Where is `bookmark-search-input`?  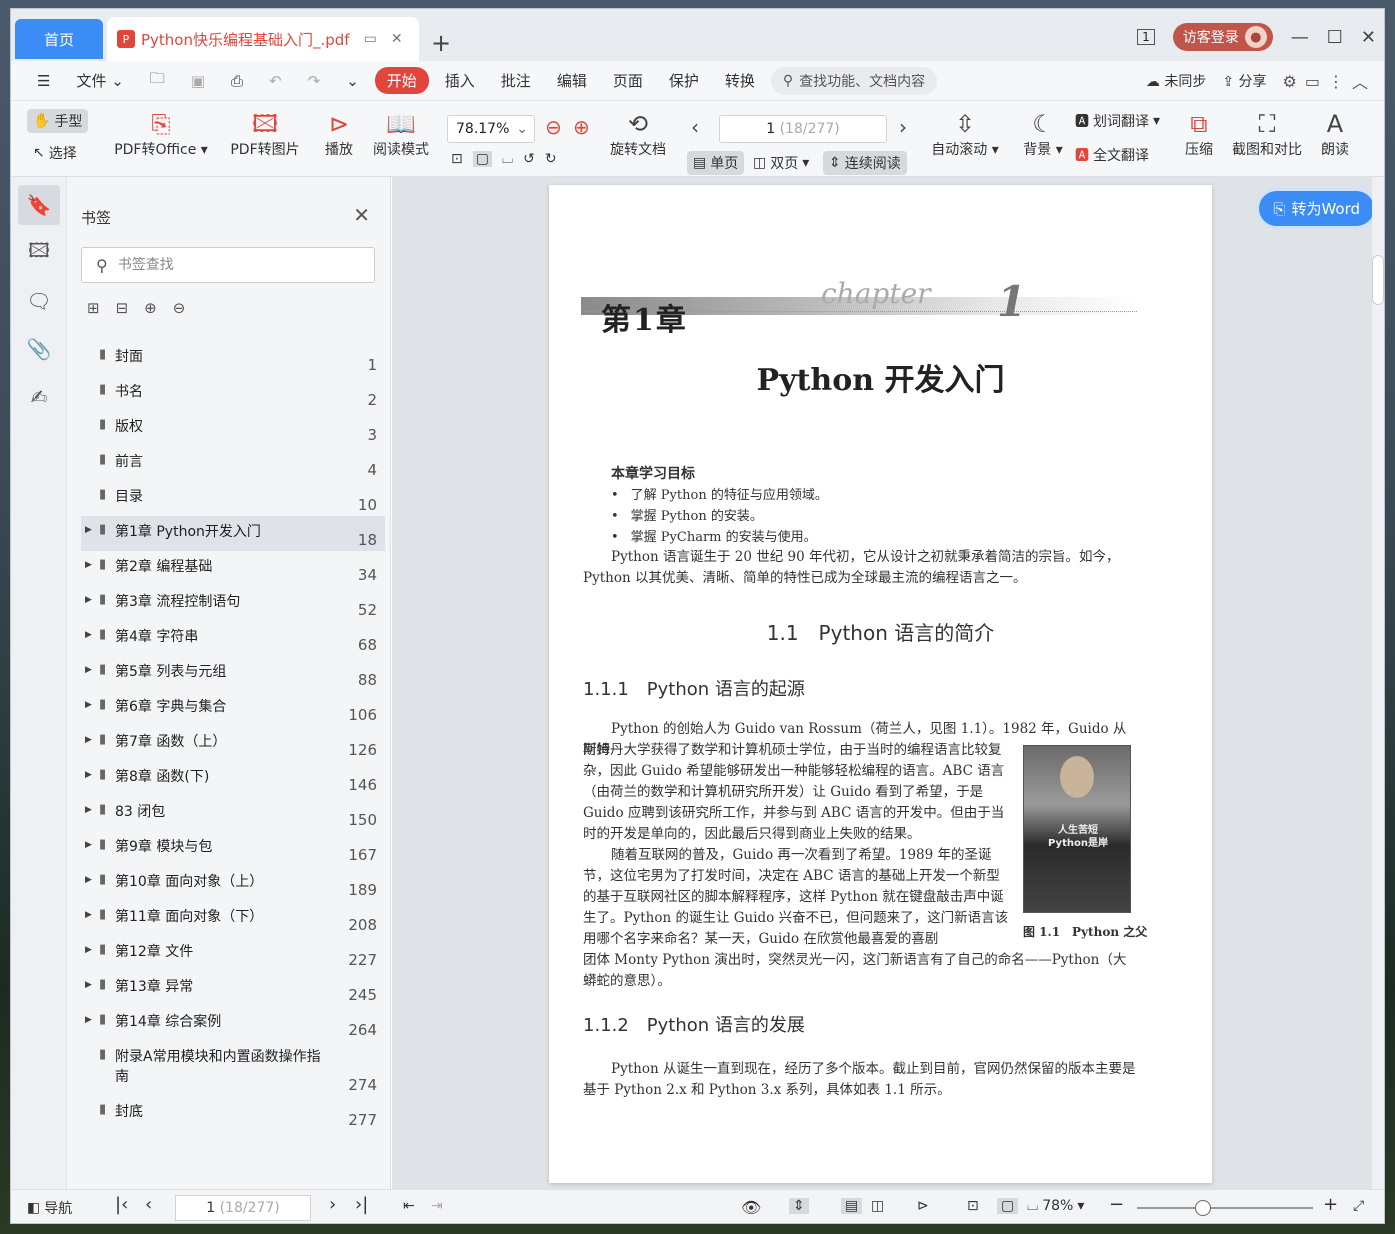 bookmark-search-input is located at coordinates (227, 265).